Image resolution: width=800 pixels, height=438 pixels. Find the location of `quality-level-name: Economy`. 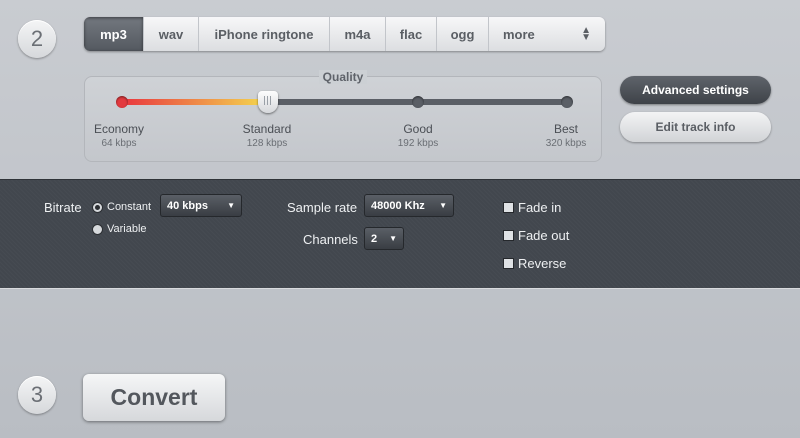

quality-level-name: Economy is located at coordinates (119, 129).